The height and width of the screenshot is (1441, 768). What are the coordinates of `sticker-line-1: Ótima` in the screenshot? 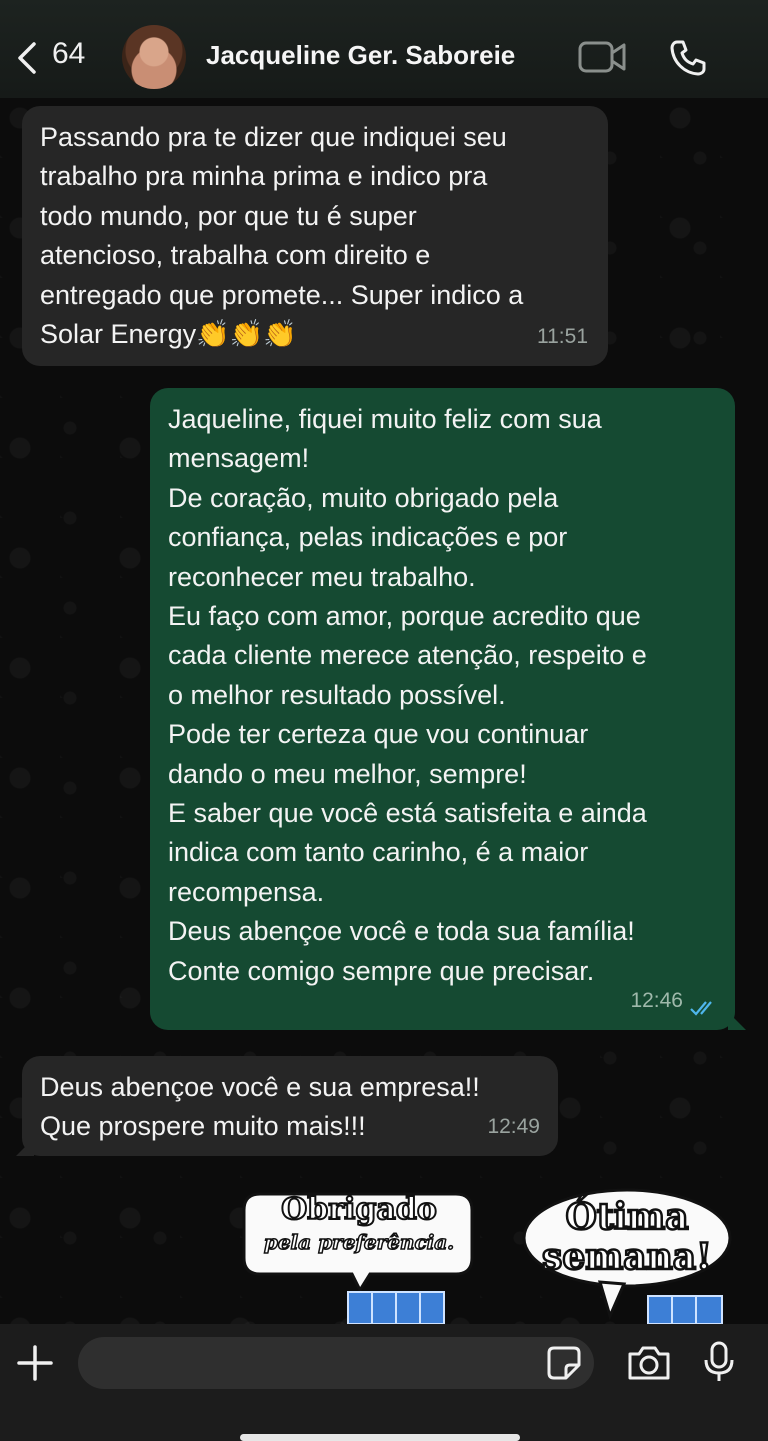 It's located at (627, 1217).